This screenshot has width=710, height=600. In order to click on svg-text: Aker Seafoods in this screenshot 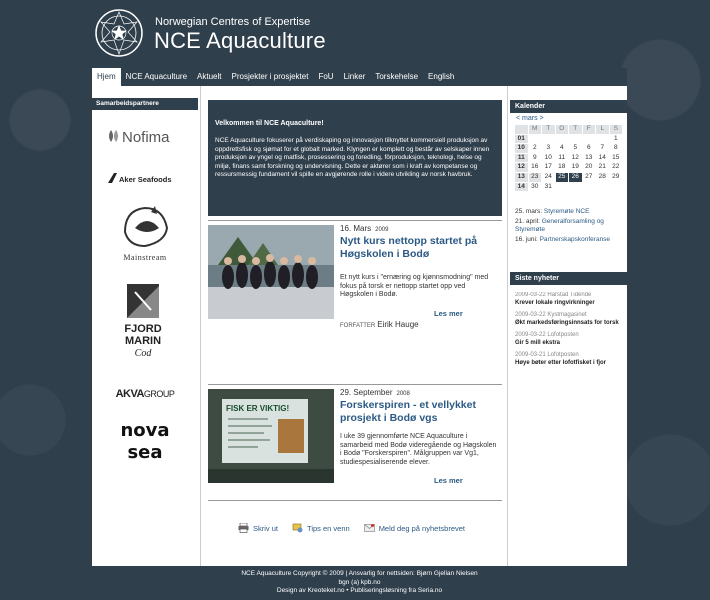, I will do `click(145, 179)`.